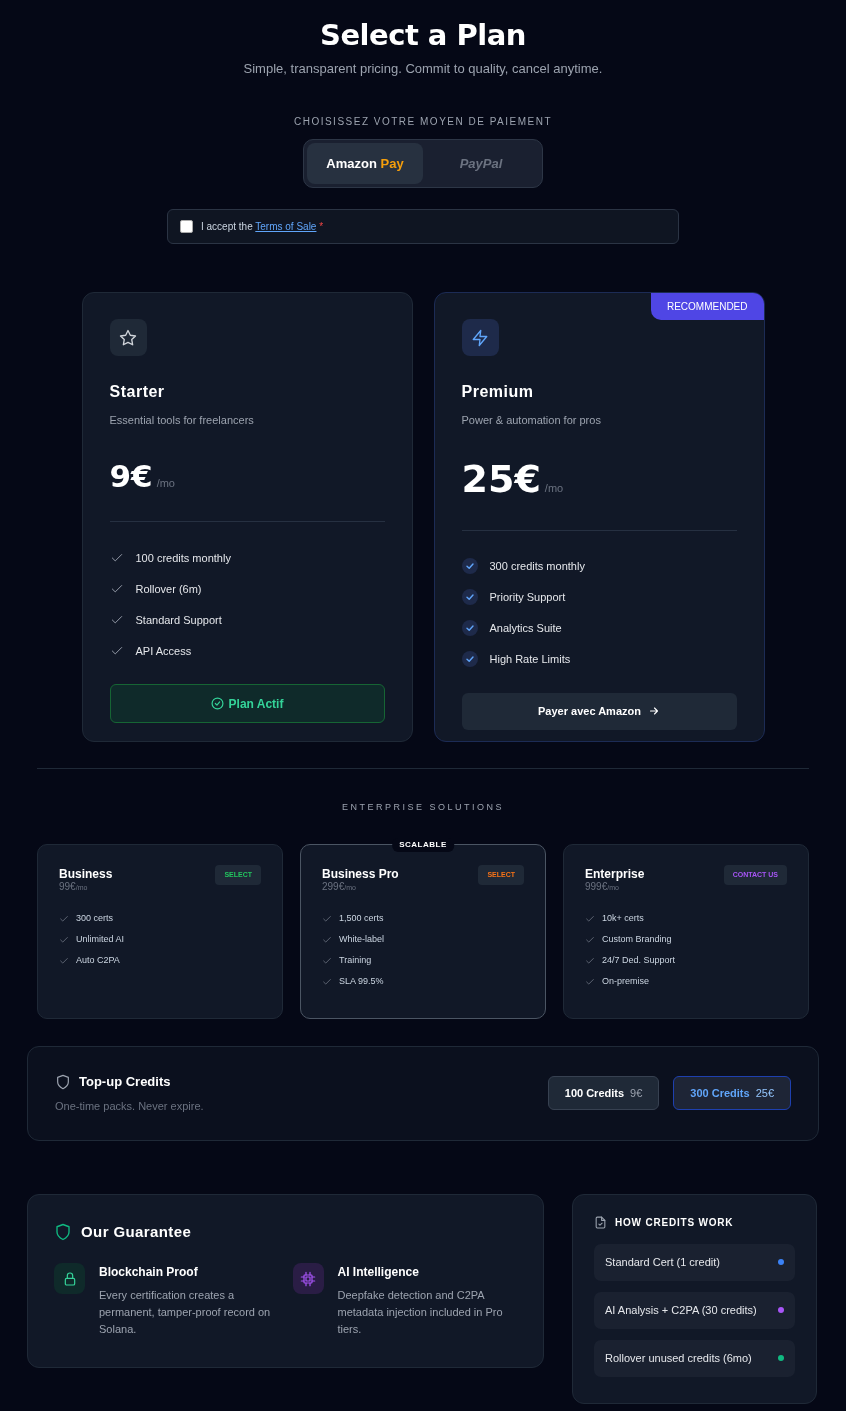 The image size is (846, 1411). Describe the element at coordinates (681, 1311) in the screenshot. I see `credit-rule-text: AI Analysis + C2PA (30 credits)` at that location.